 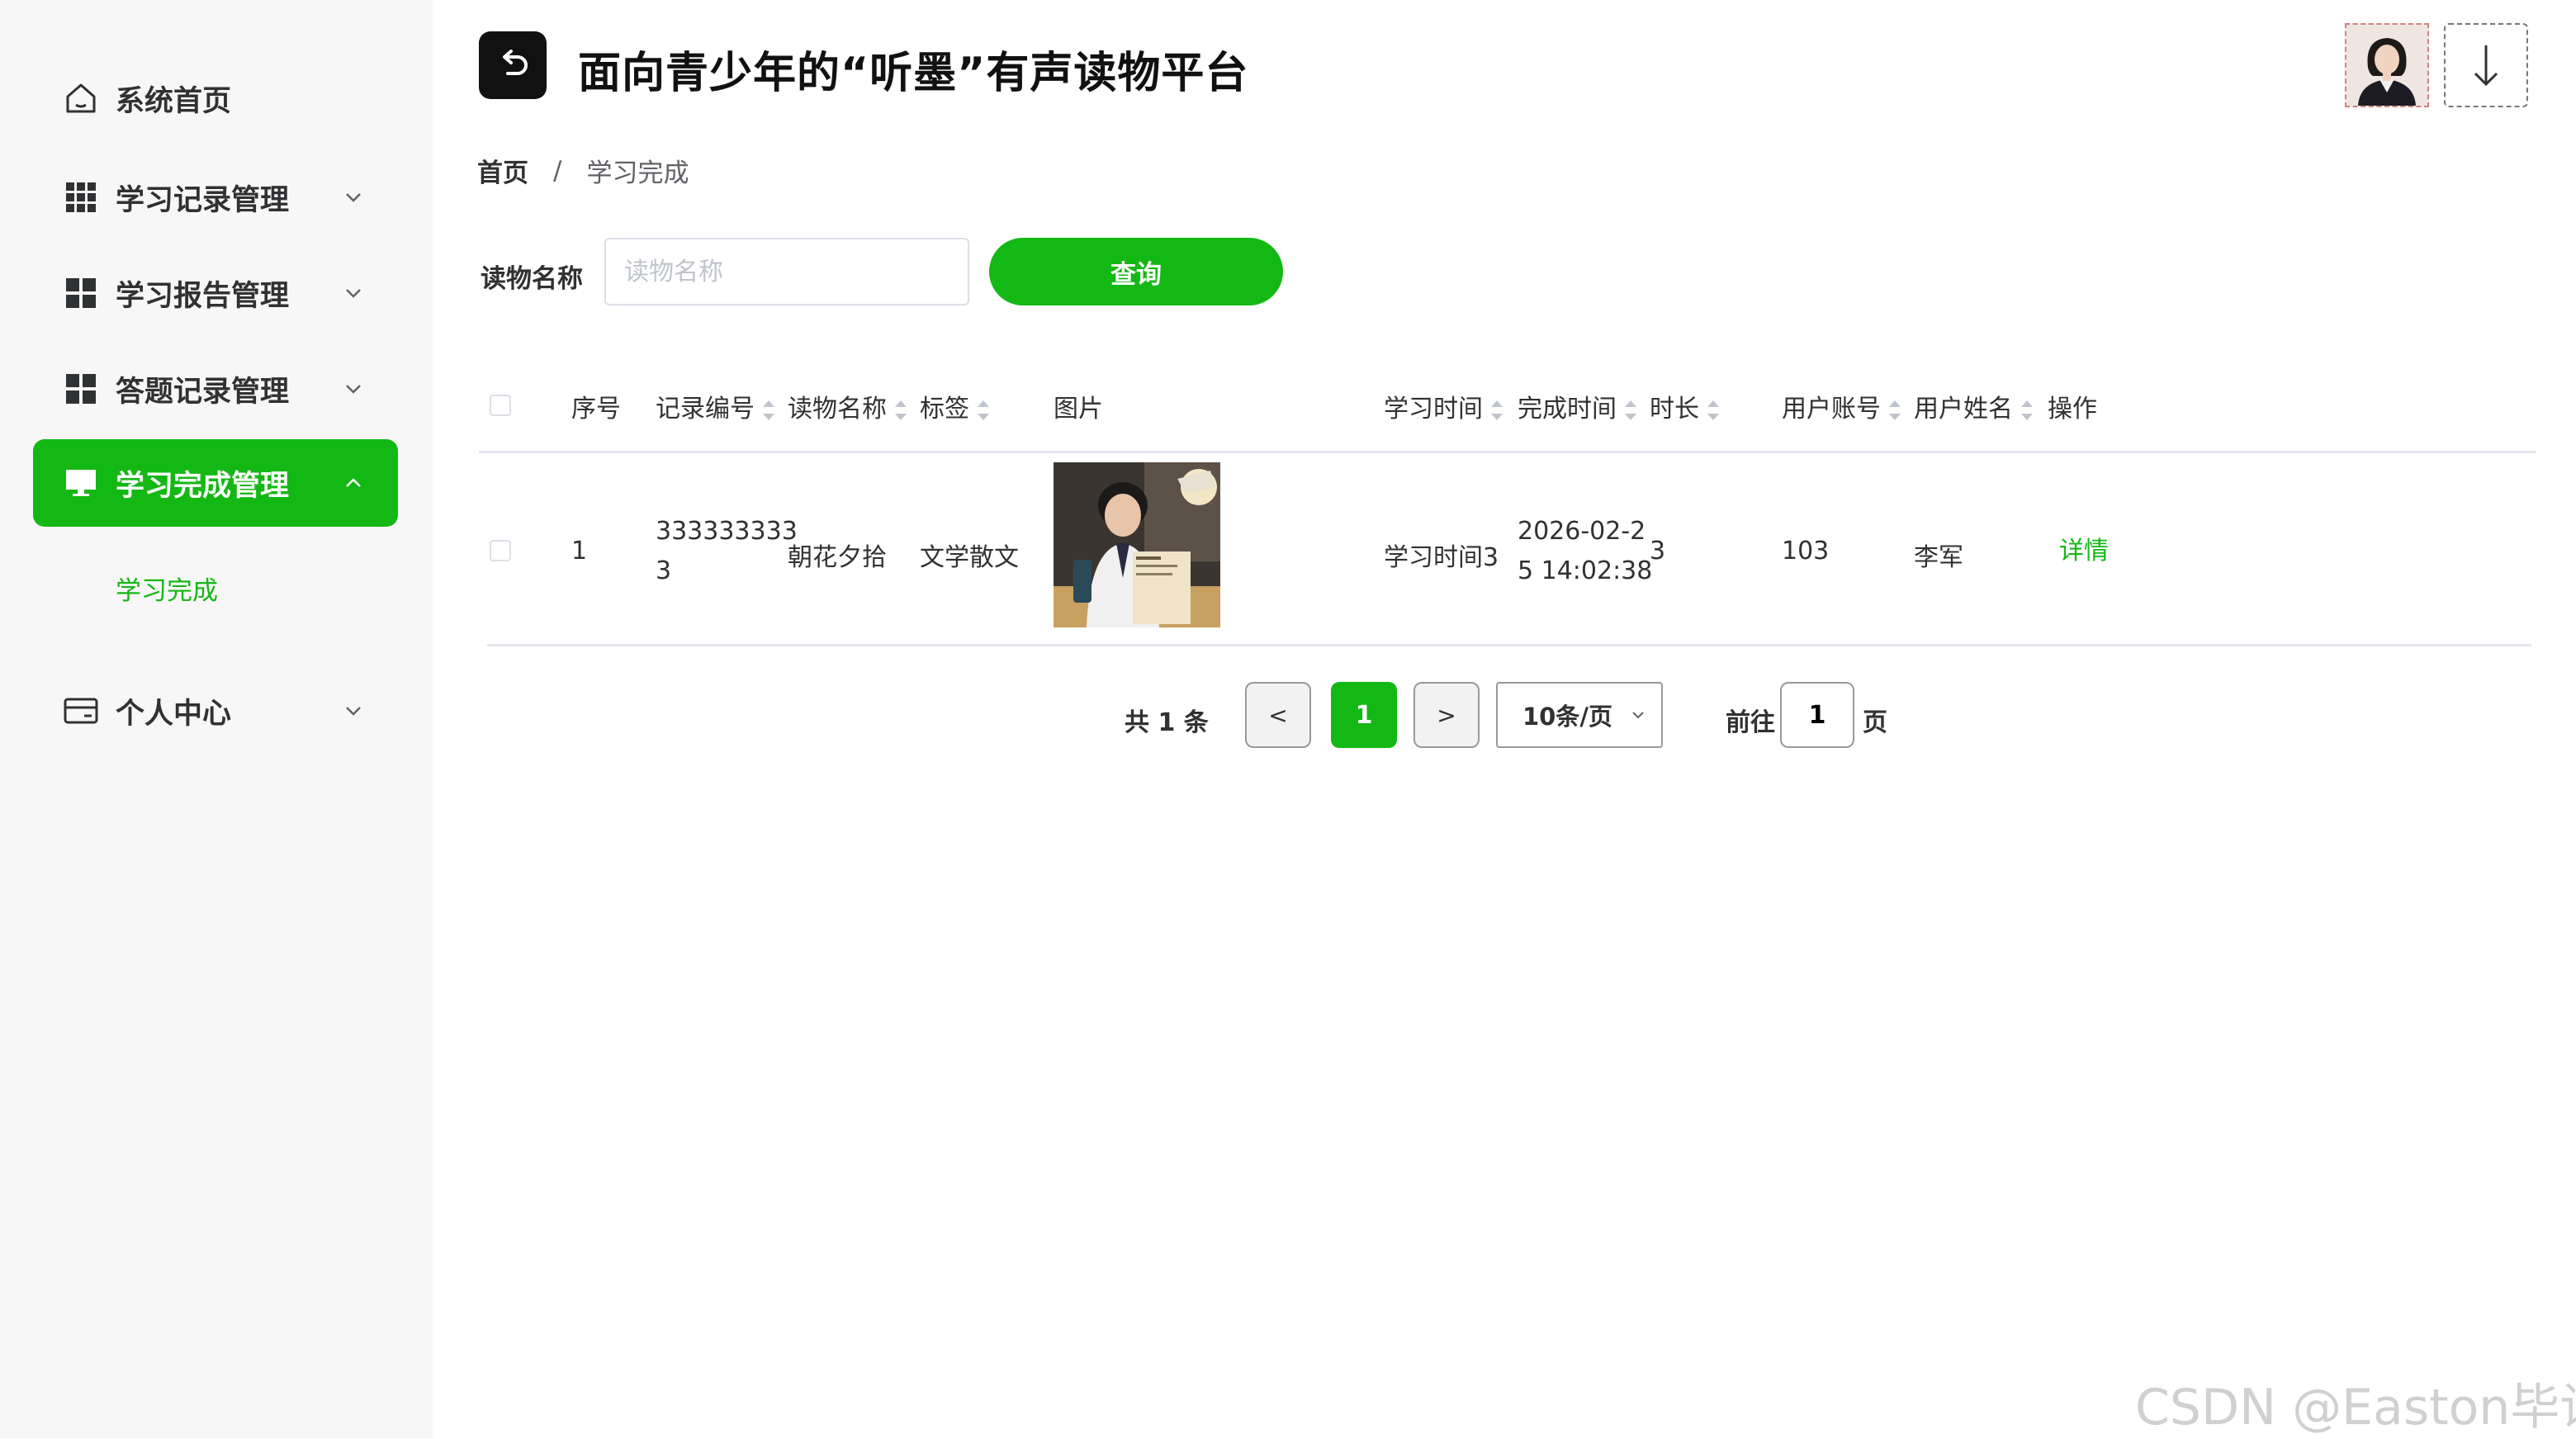 I want to click on sidebar-item-home: 系统首页, so click(x=215, y=98).